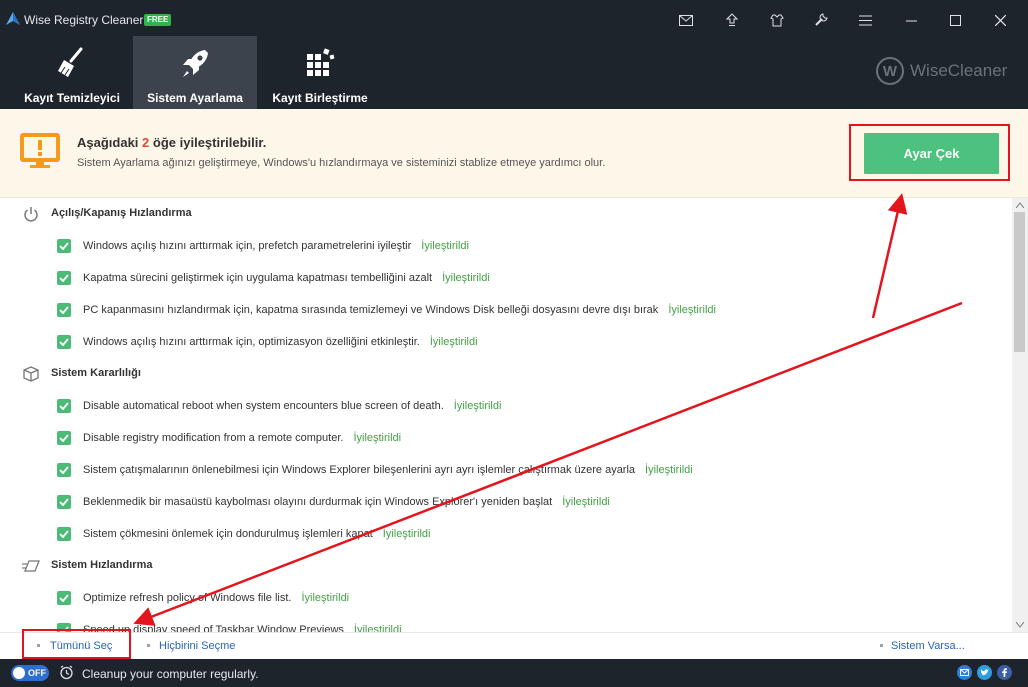 The width and height of the screenshot is (1028, 687). I want to click on scroll-up-icon, so click(1020, 205).